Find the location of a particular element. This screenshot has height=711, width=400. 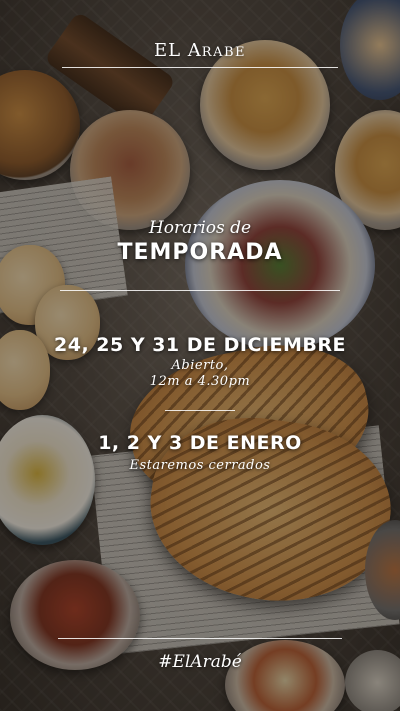

bottom-divider is located at coordinates (200, 638).